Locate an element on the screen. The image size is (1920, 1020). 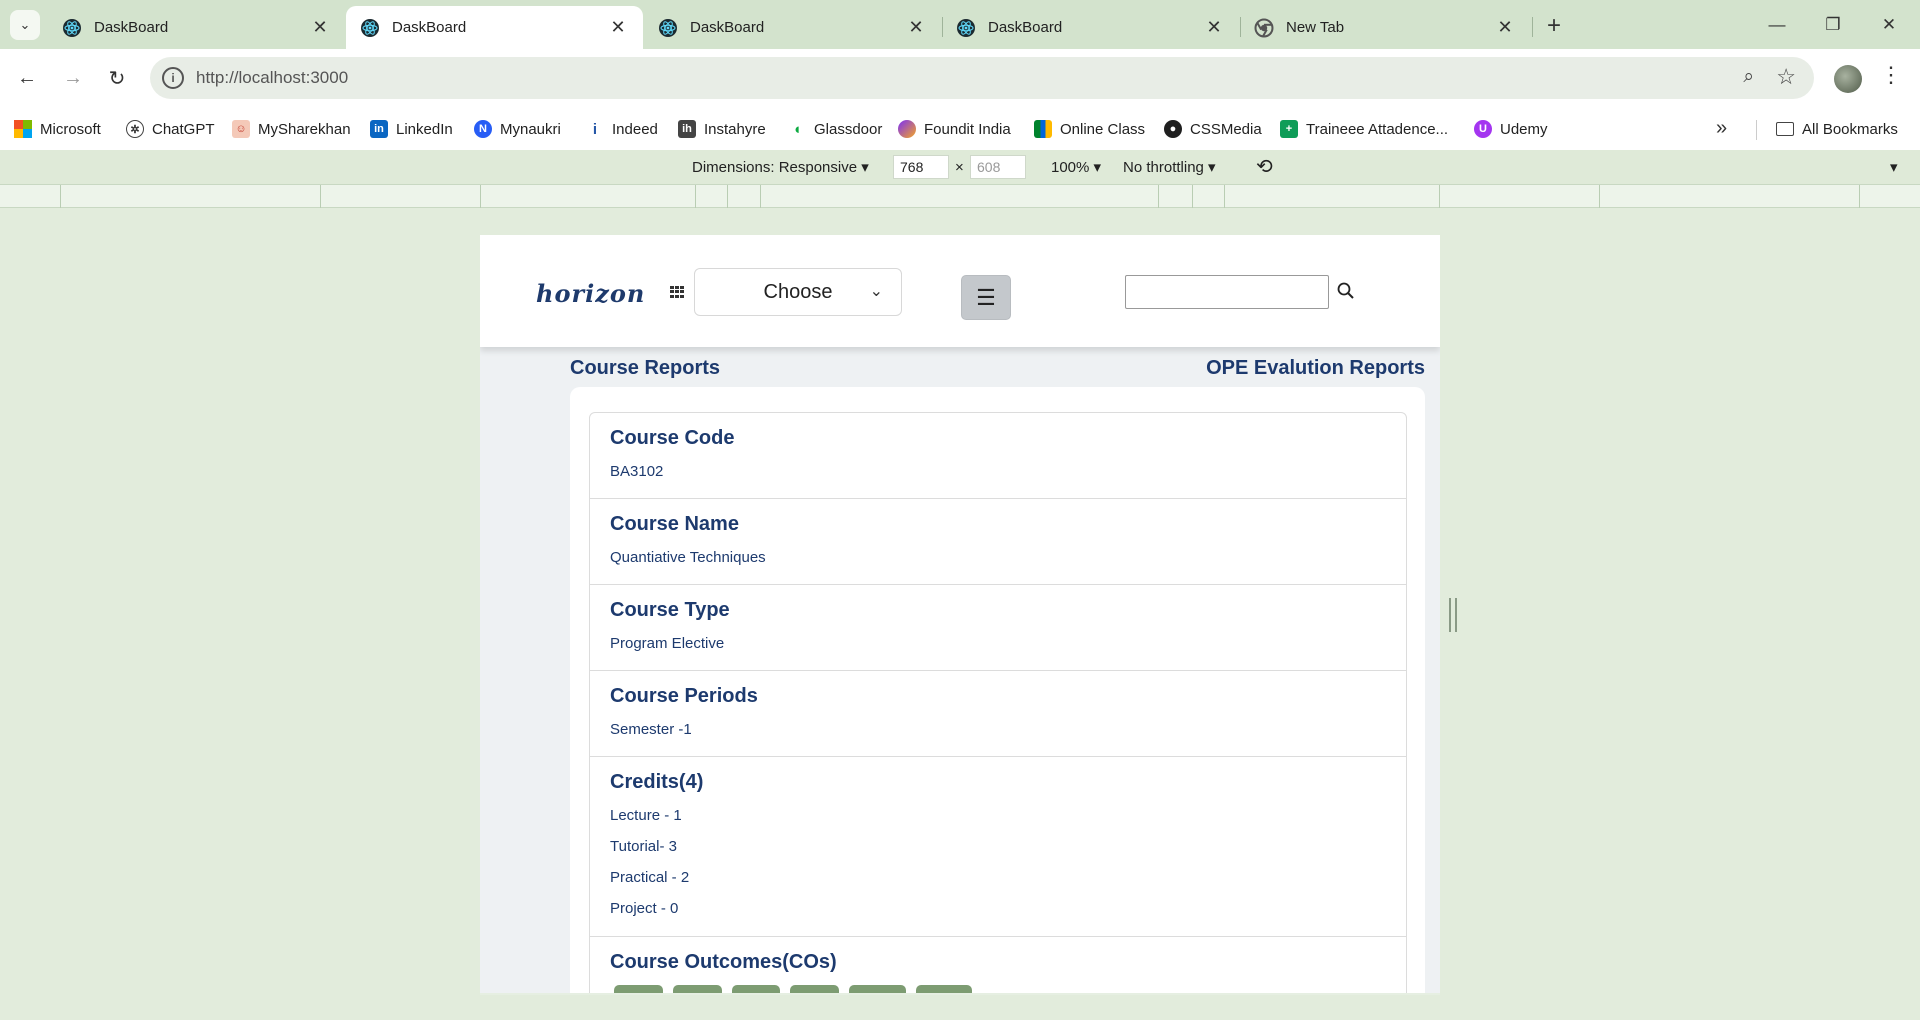
back-icon: ← is located at coordinates (27, 78).